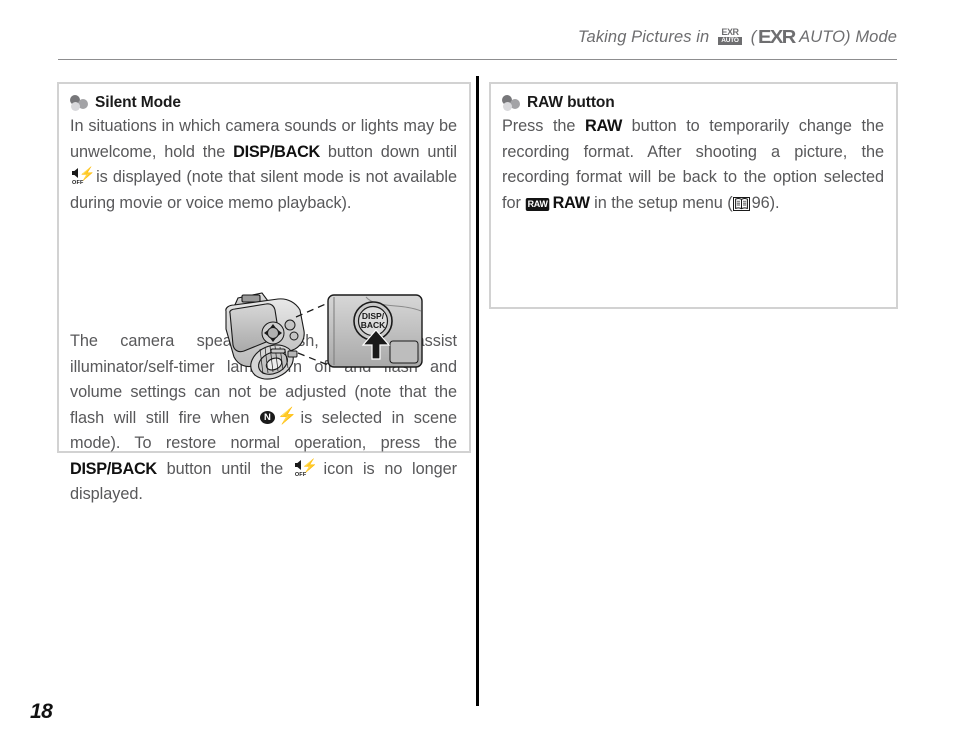  Describe the element at coordinates (300, 474) in the screenshot. I see `silent-icon-off-label-2: OFF` at that location.